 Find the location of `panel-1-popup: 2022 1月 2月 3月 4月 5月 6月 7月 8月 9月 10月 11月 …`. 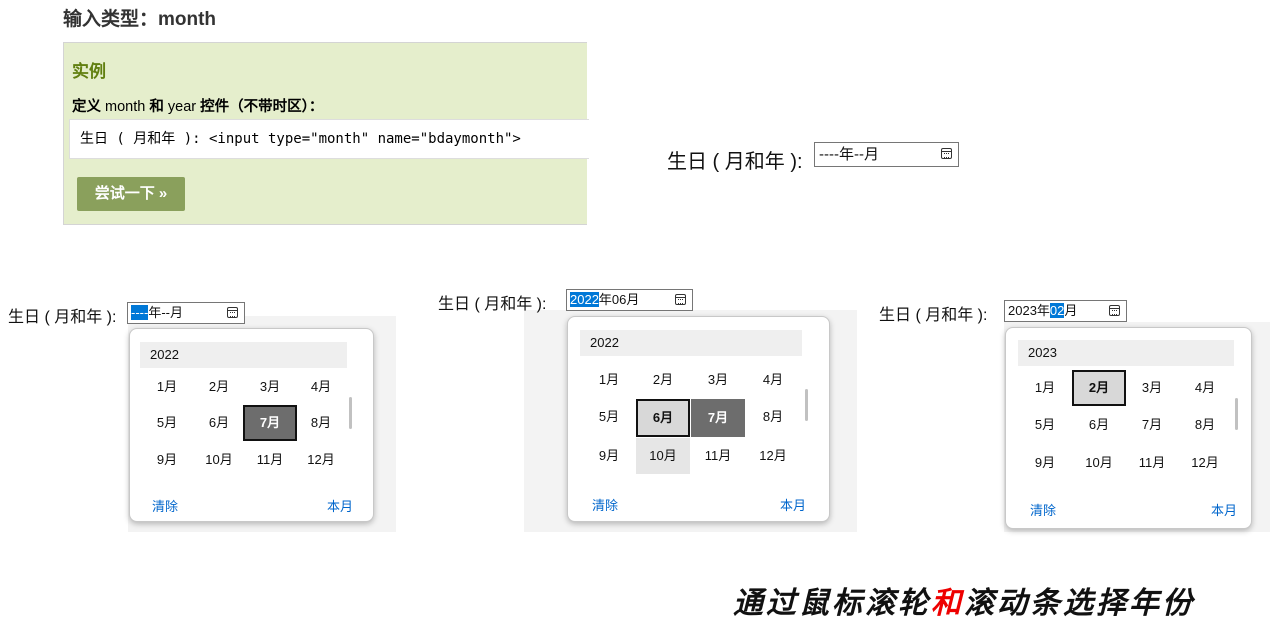

panel-1-popup: 2022 1月 2月 3月 4月 5月 6月 7月 8月 9月 10月 11月 … is located at coordinates (251, 425).